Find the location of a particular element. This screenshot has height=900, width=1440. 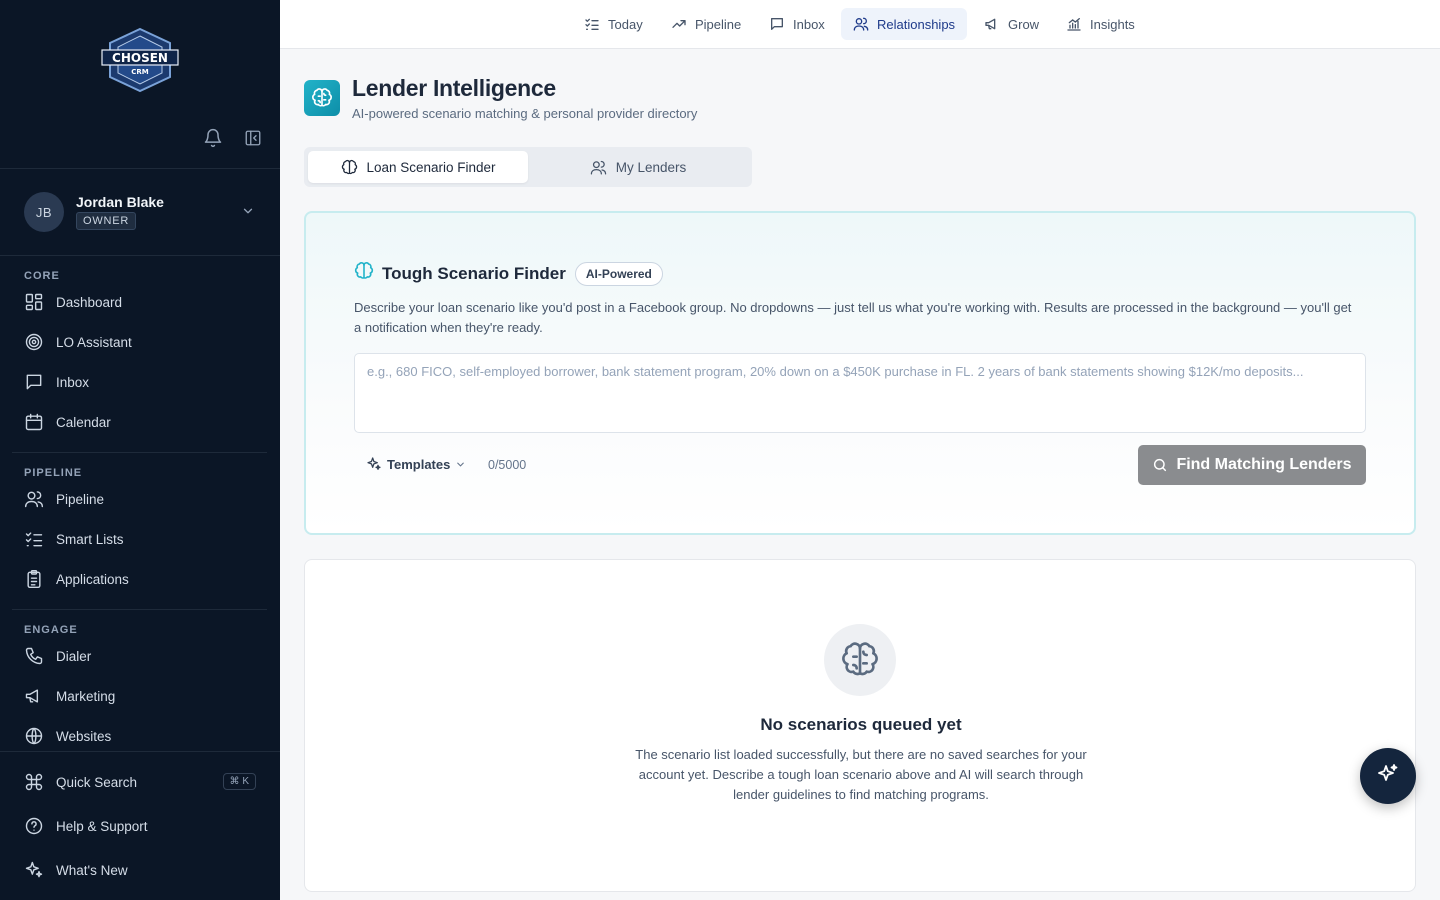

tab-label: Grow is located at coordinates (1024, 24).